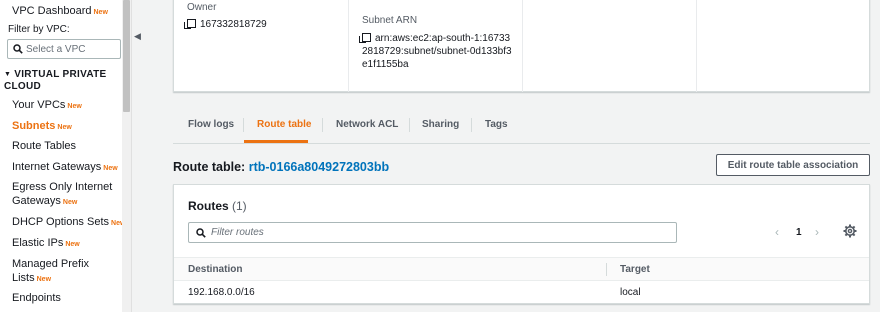 The image size is (880, 312). Describe the element at coordinates (209, 167) in the screenshot. I see `route-table-title-prefix: Route table:` at that location.